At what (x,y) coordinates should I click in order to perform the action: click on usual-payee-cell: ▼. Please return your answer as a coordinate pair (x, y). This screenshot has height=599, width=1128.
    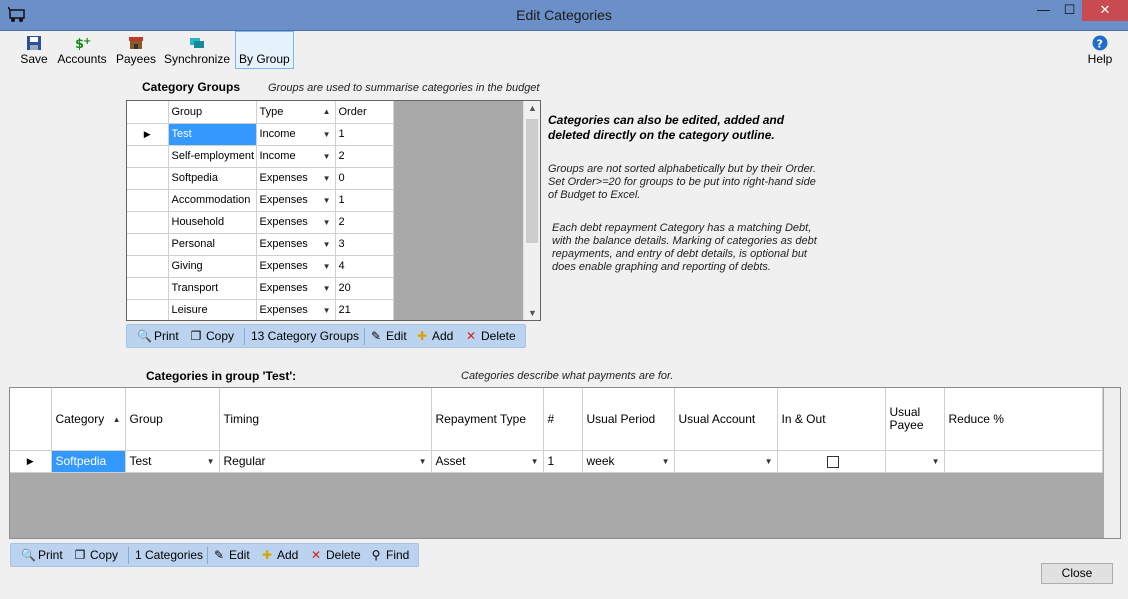
    Looking at the image, I should click on (915, 461).